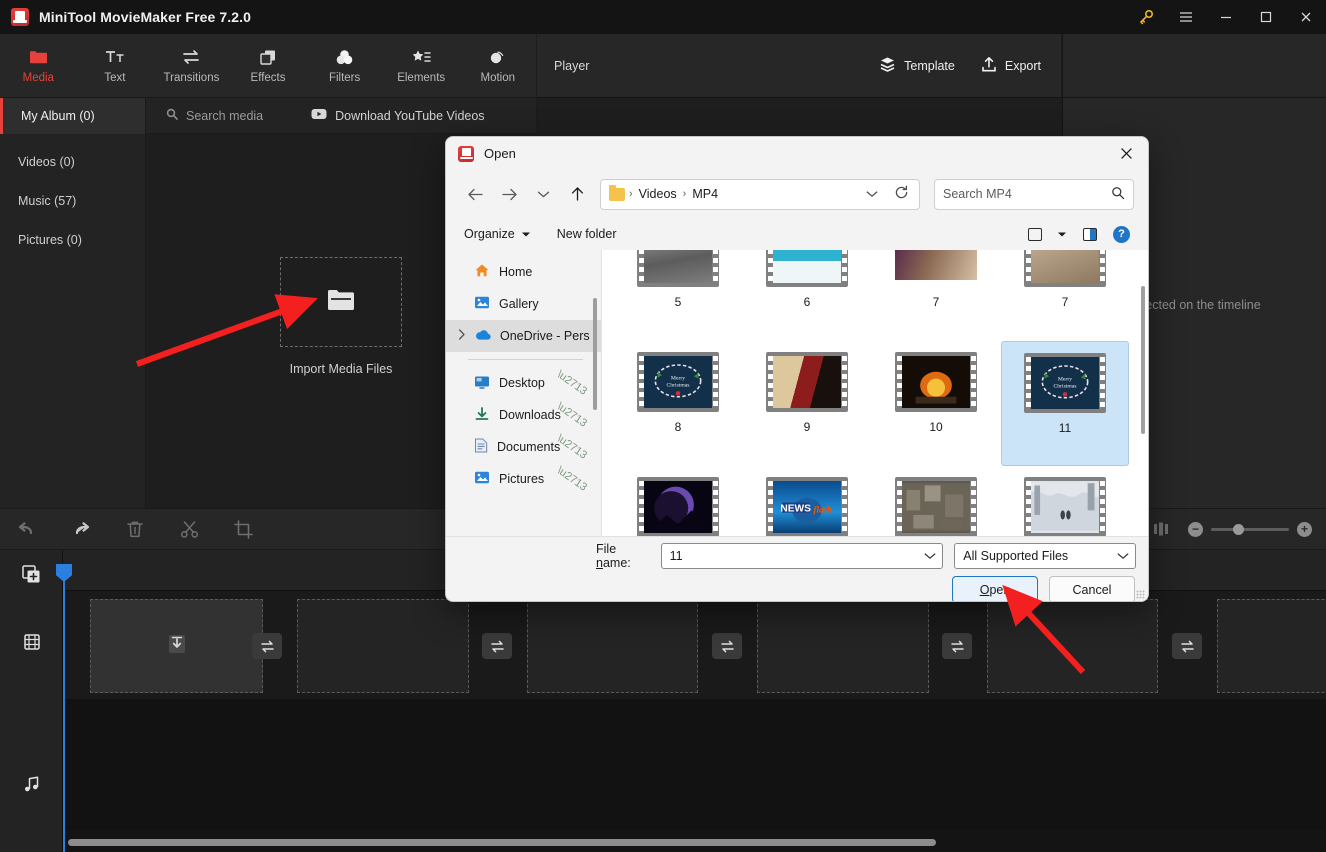 This screenshot has width=1326, height=852. What do you see at coordinates (1161, 529) in the screenshot?
I see `fit-to-timeline-icon` at bounding box center [1161, 529].